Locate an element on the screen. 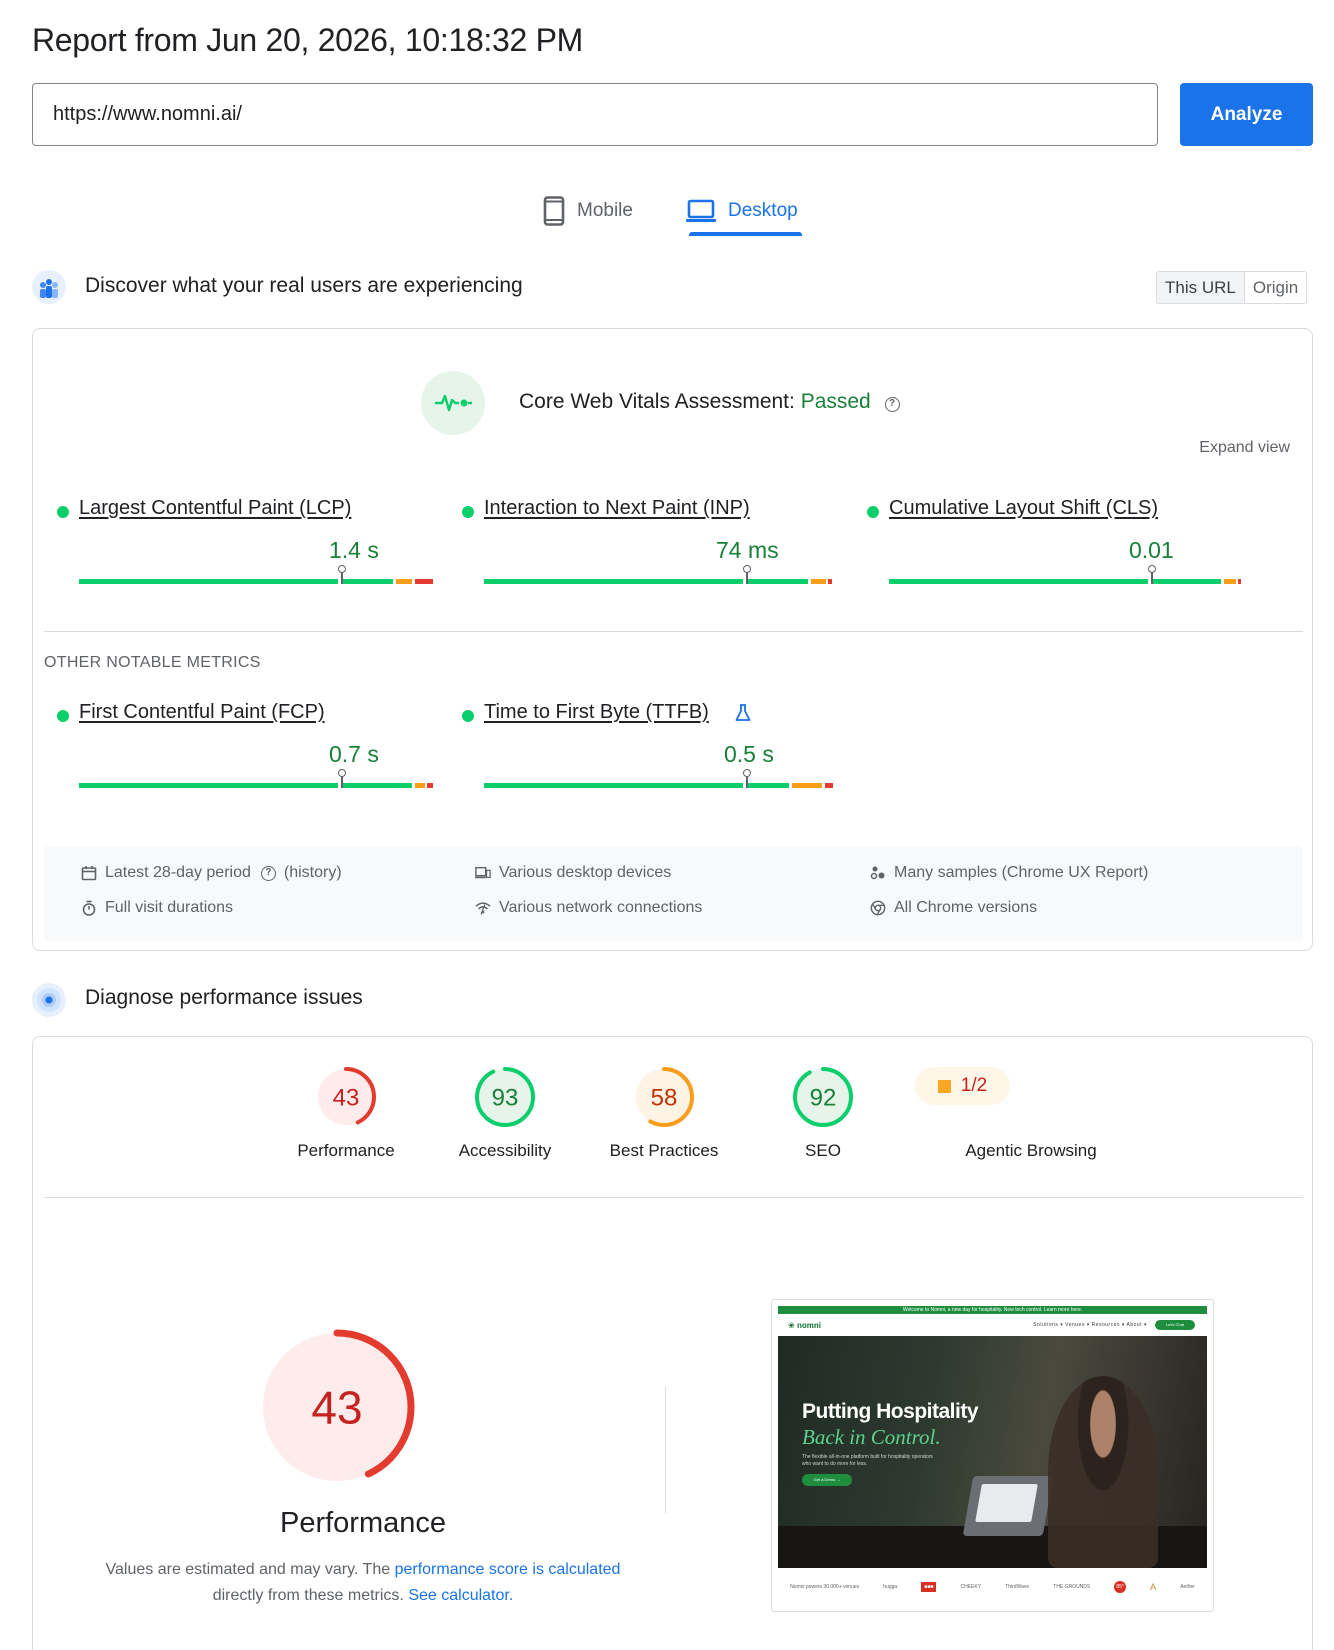  gauge-score: 92 is located at coordinates (823, 1098).